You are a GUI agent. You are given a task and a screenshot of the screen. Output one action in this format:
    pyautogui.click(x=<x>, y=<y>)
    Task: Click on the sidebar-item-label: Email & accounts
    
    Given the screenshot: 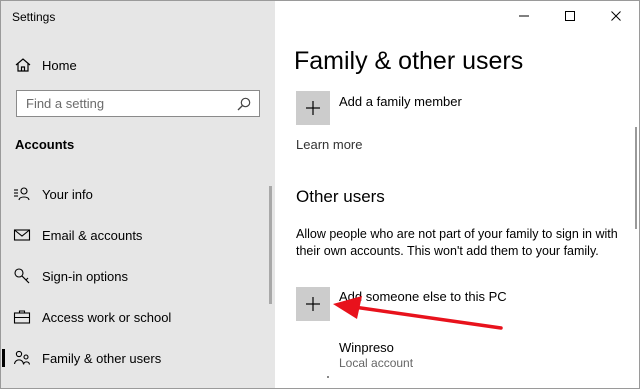 What is the action you would take?
    pyautogui.click(x=92, y=235)
    